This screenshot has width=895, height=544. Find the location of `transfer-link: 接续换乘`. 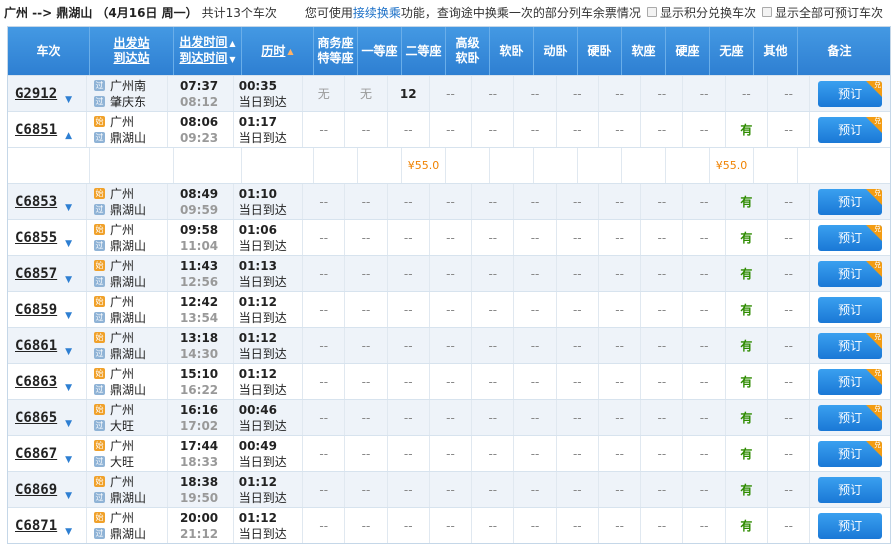

transfer-link: 接续换乘 is located at coordinates (377, 13).